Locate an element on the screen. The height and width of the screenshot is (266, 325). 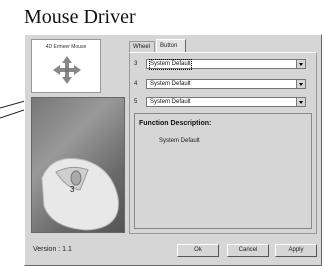
tab-wheel: Wheel is located at coordinates (142, 46).